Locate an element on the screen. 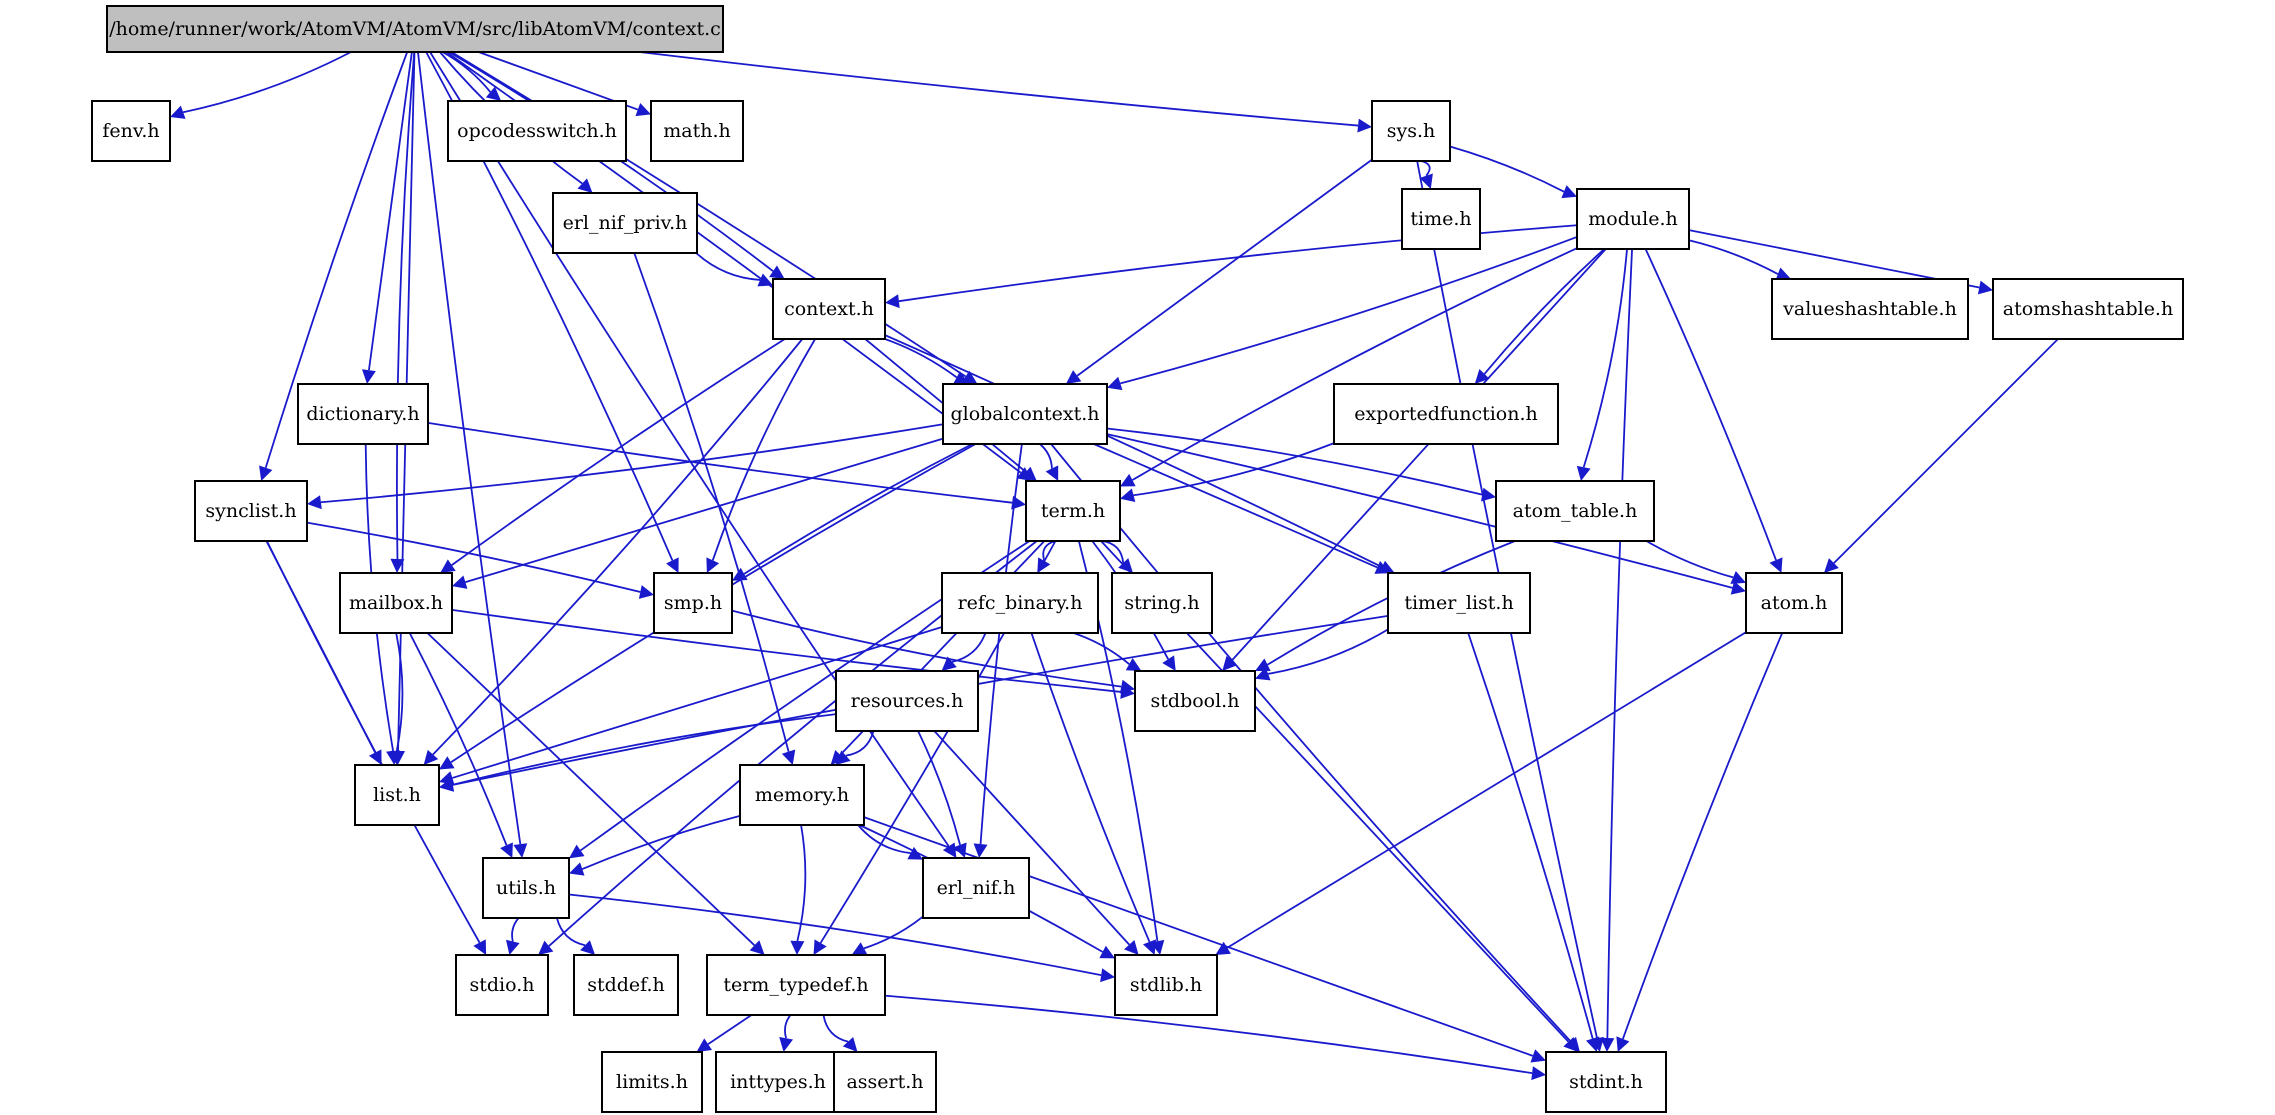 The image size is (2275, 1115). node-time-h: time.h is located at coordinates (1441, 219).